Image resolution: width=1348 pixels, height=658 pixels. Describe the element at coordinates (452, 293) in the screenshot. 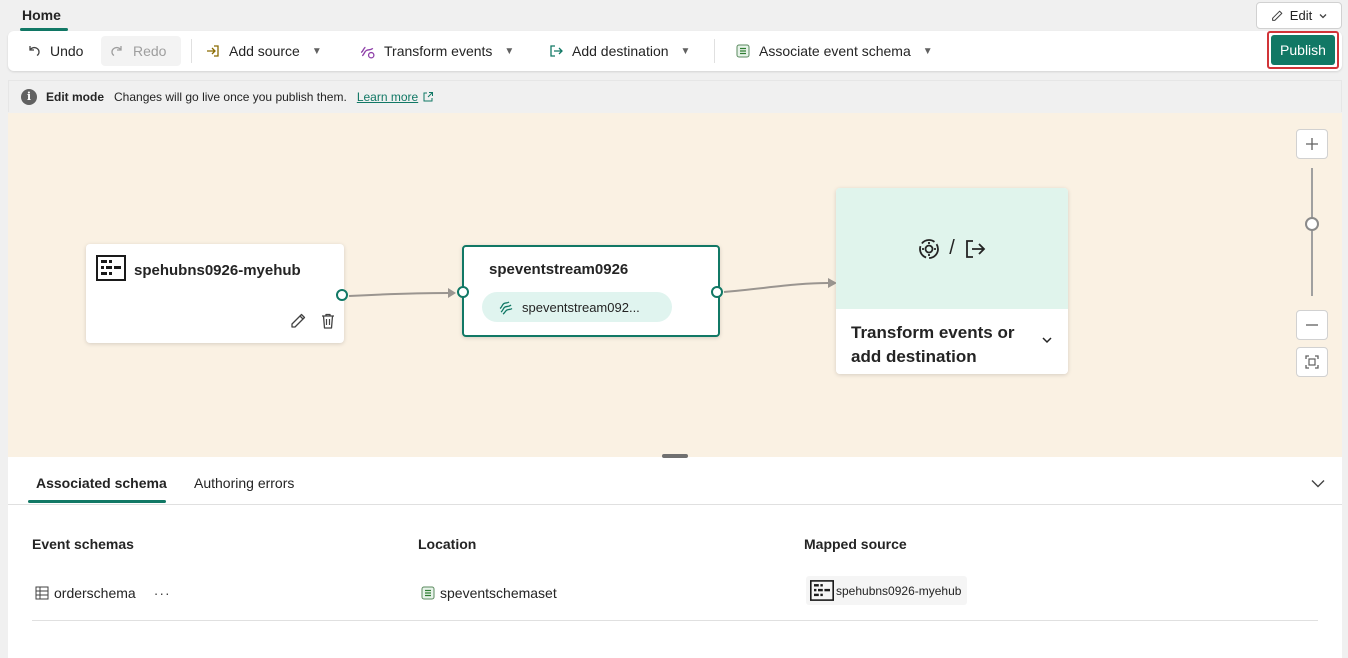

I see `connector-arrow` at that location.